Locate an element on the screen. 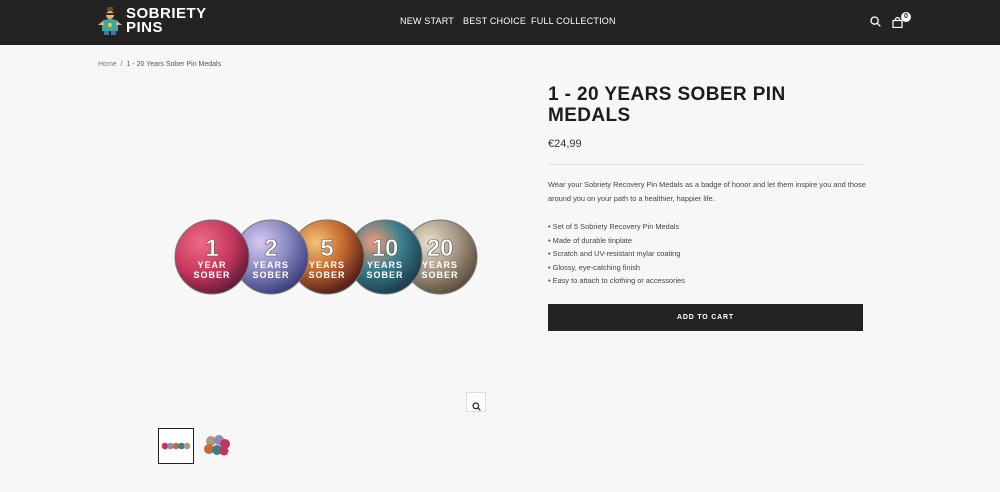 This screenshot has width=1000, height=492. medal-10-line1: YEARS is located at coordinates (385, 265).